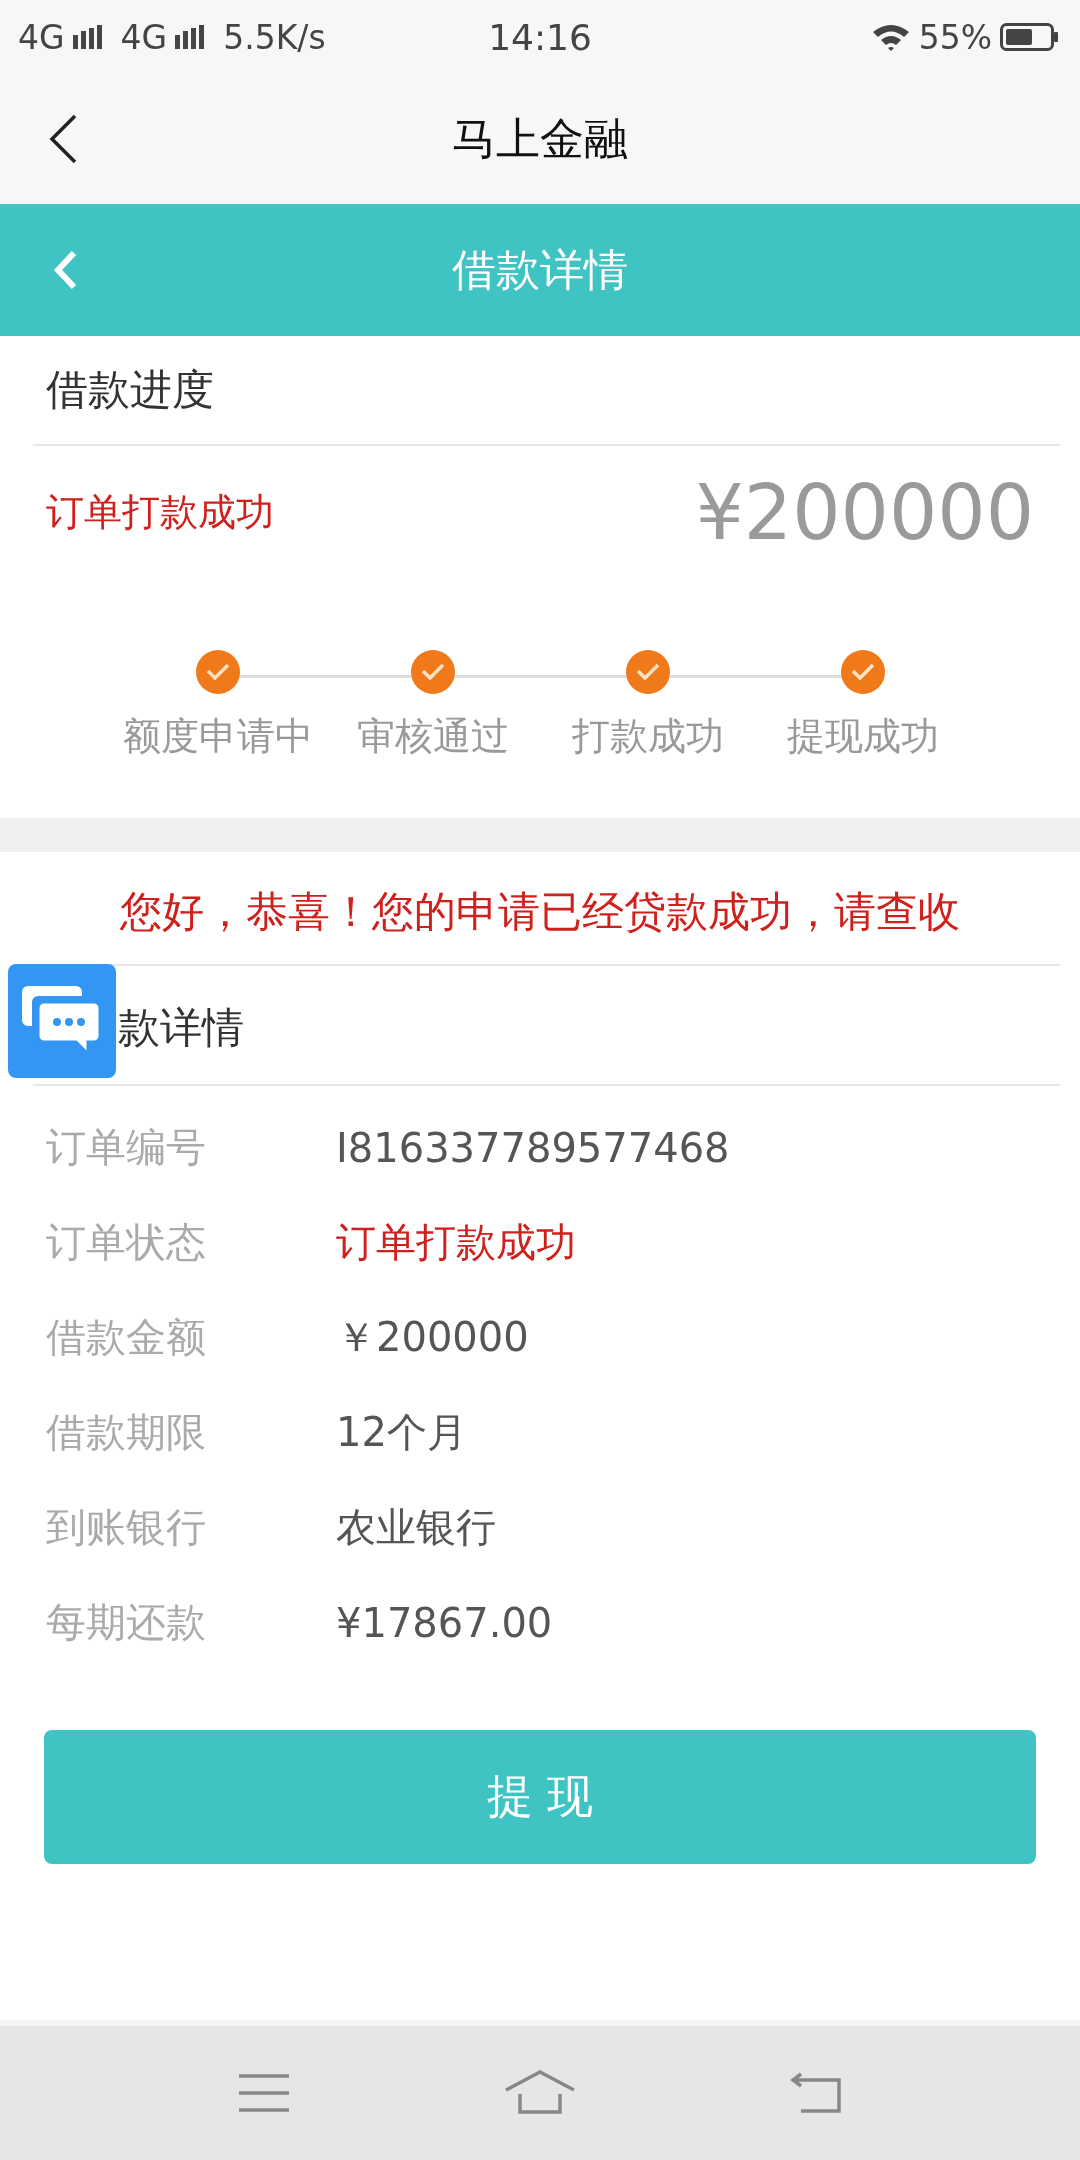 The image size is (1080, 2160). Describe the element at coordinates (816, 2093) in the screenshot. I see `back-nav-icon` at that location.